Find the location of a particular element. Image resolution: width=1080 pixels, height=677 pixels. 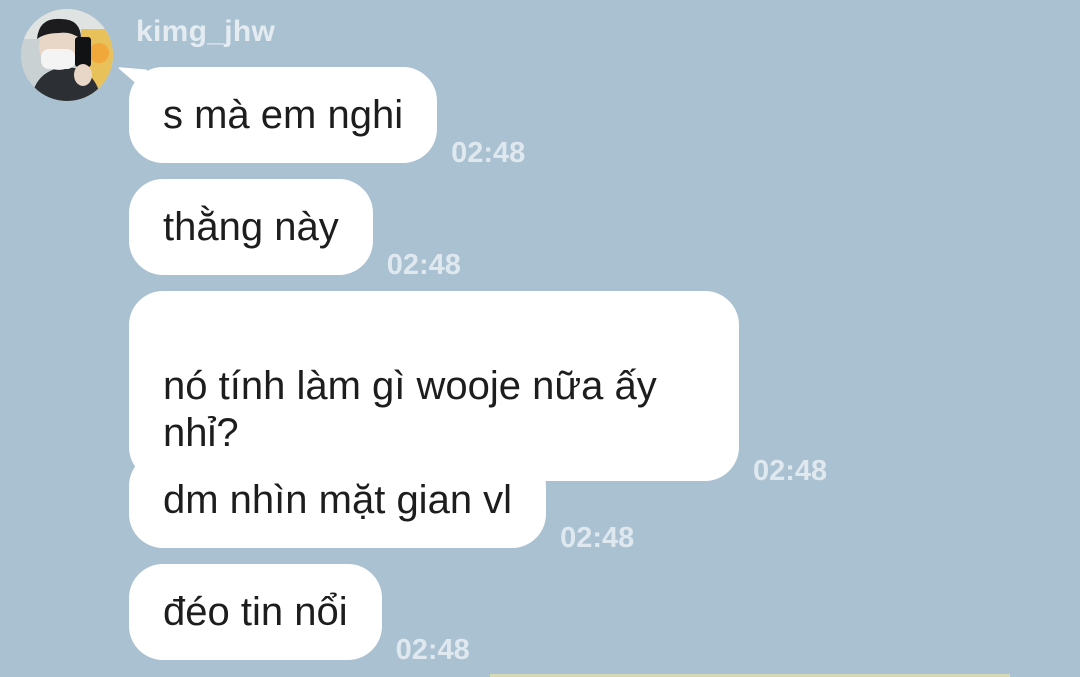

sender-avatar is located at coordinates (67, 55).